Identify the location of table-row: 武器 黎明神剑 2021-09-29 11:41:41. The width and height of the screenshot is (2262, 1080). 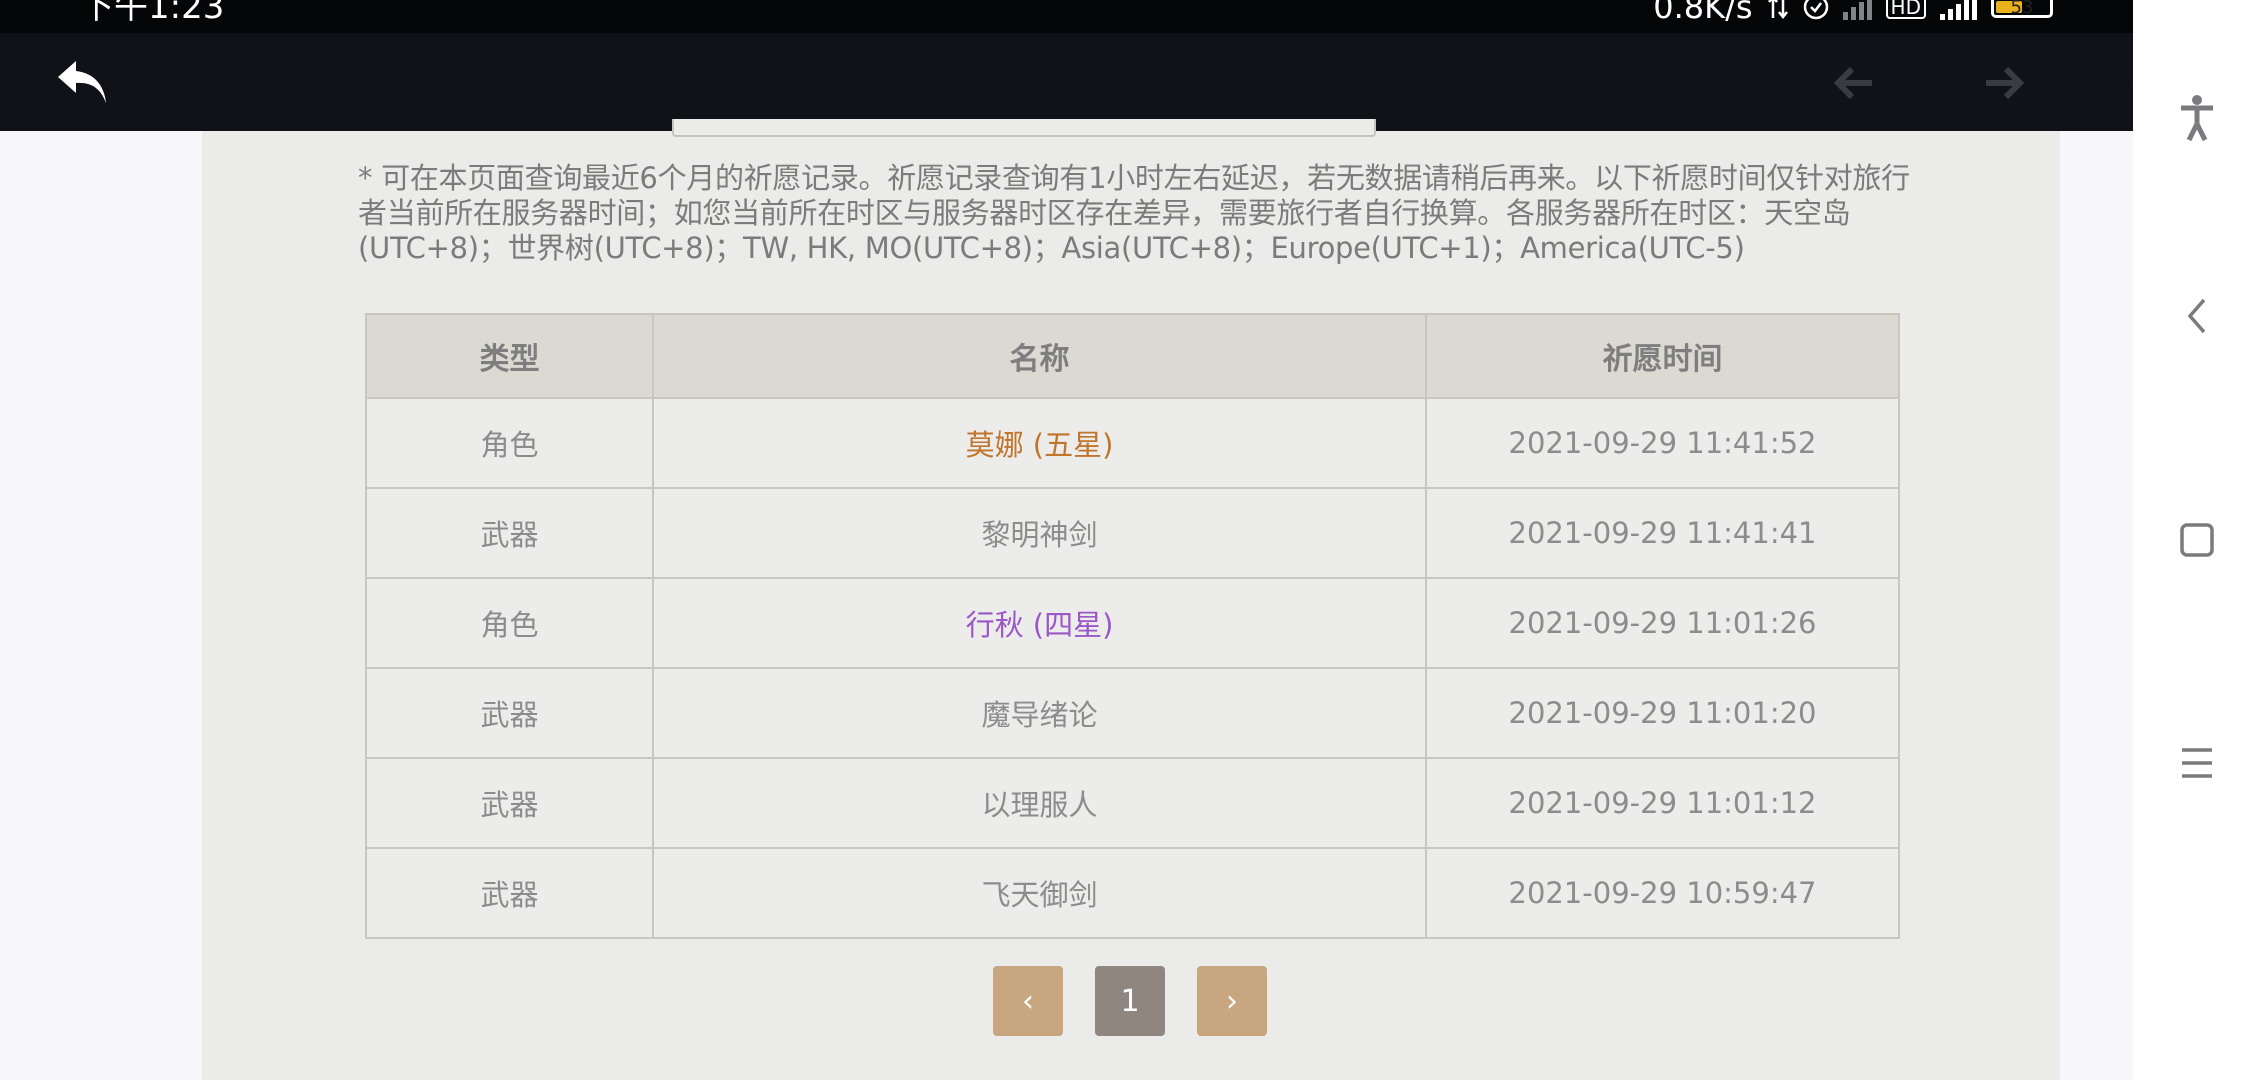
(1132, 533).